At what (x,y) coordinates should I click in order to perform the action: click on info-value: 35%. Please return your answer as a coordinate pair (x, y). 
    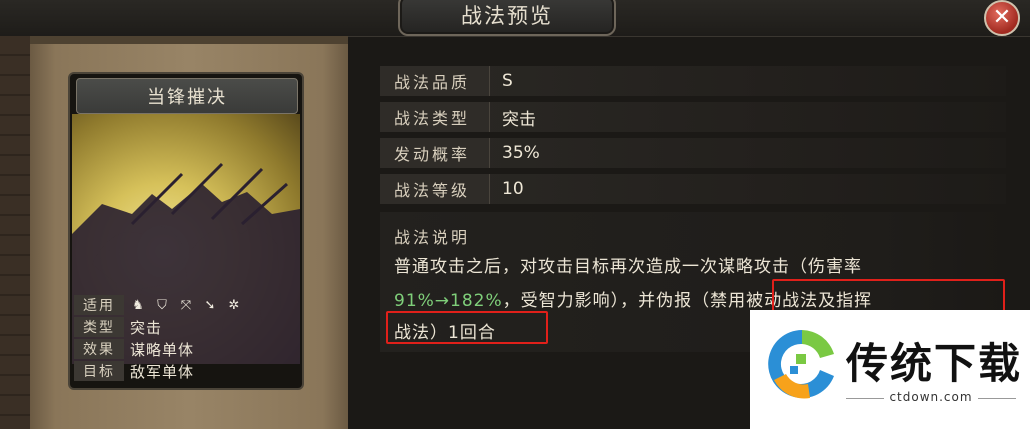
    Looking at the image, I should click on (521, 153).